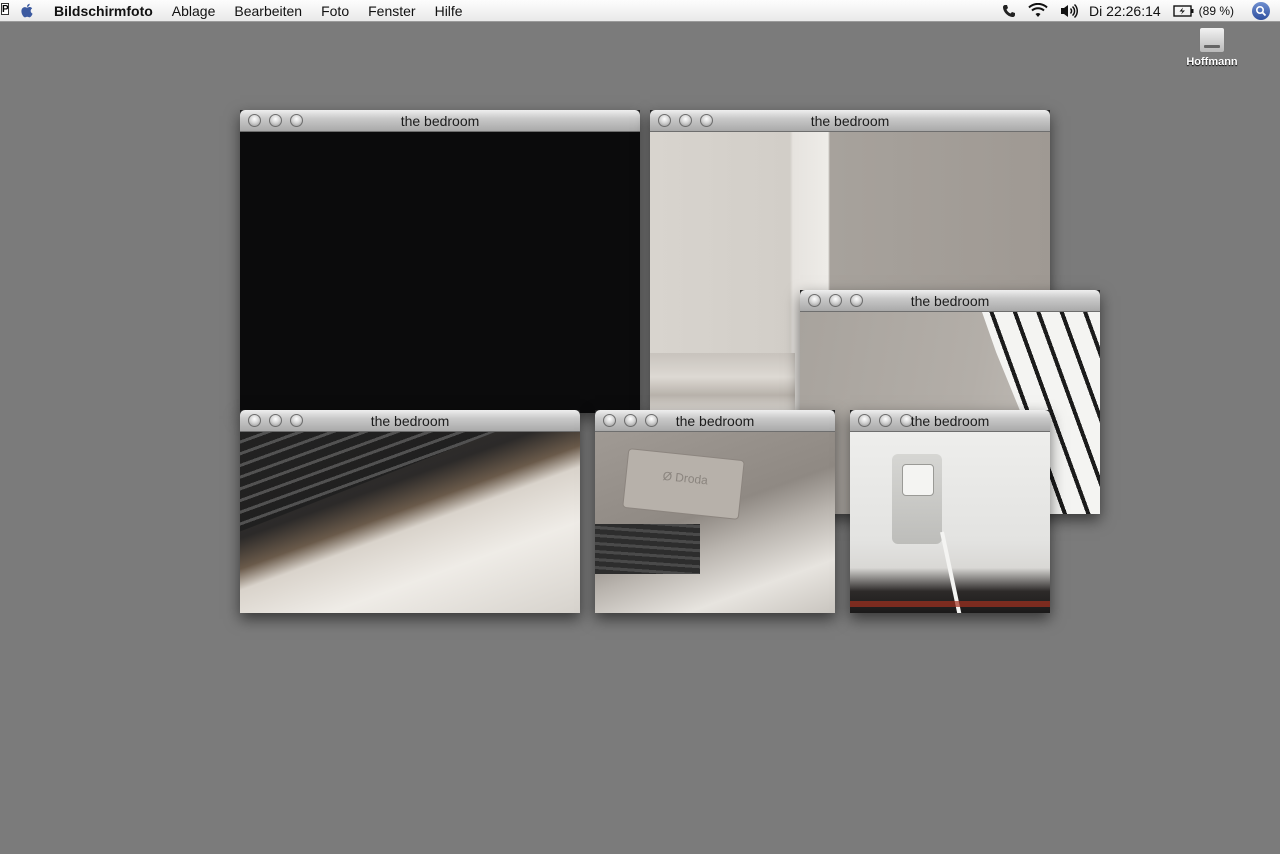 The height and width of the screenshot is (854, 1280). What do you see at coordinates (647, 549) in the screenshot?
I see `radiator-vent` at bounding box center [647, 549].